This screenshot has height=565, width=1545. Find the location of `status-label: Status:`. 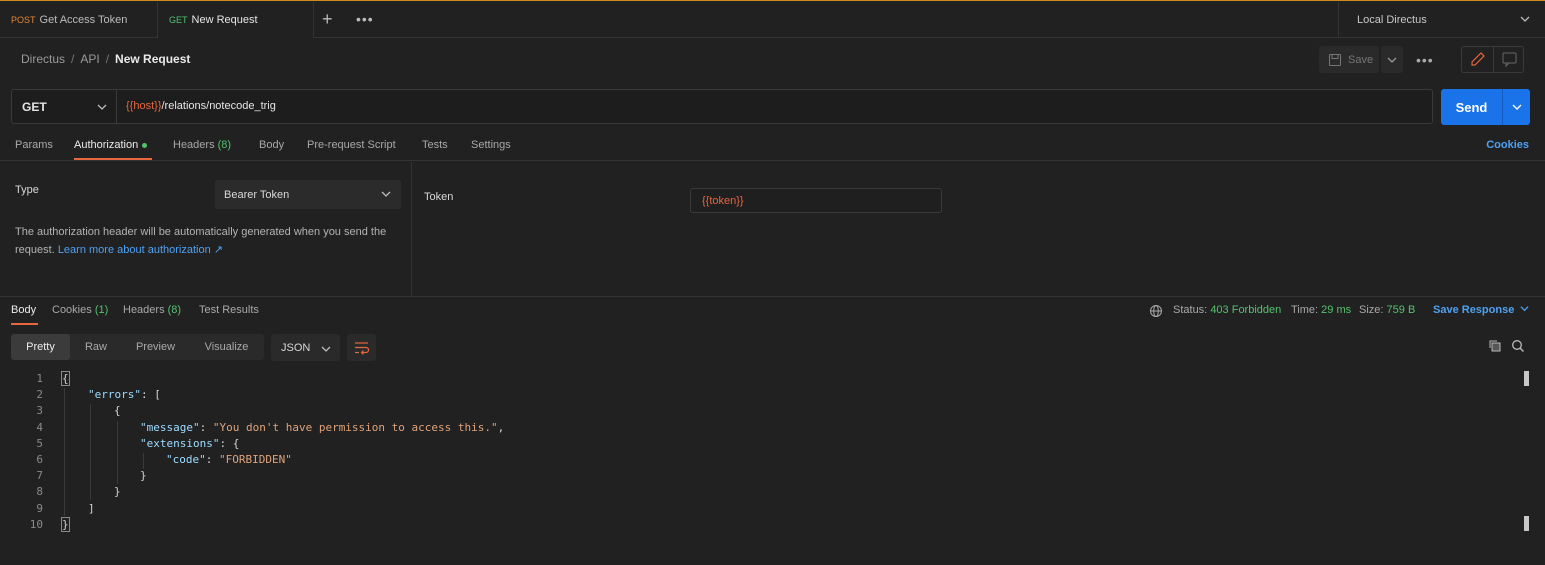

status-label: Status: is located at coordinates (1190, 310).